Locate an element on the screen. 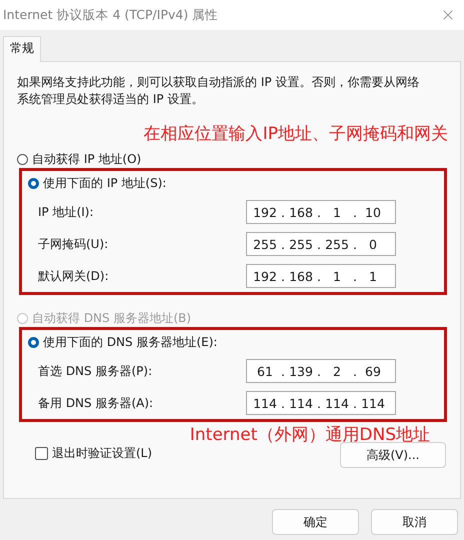 This screenshot has width=464, height=540. radio-option: 自动获得 IP 地址(O) is located at coordinates (232, 159).